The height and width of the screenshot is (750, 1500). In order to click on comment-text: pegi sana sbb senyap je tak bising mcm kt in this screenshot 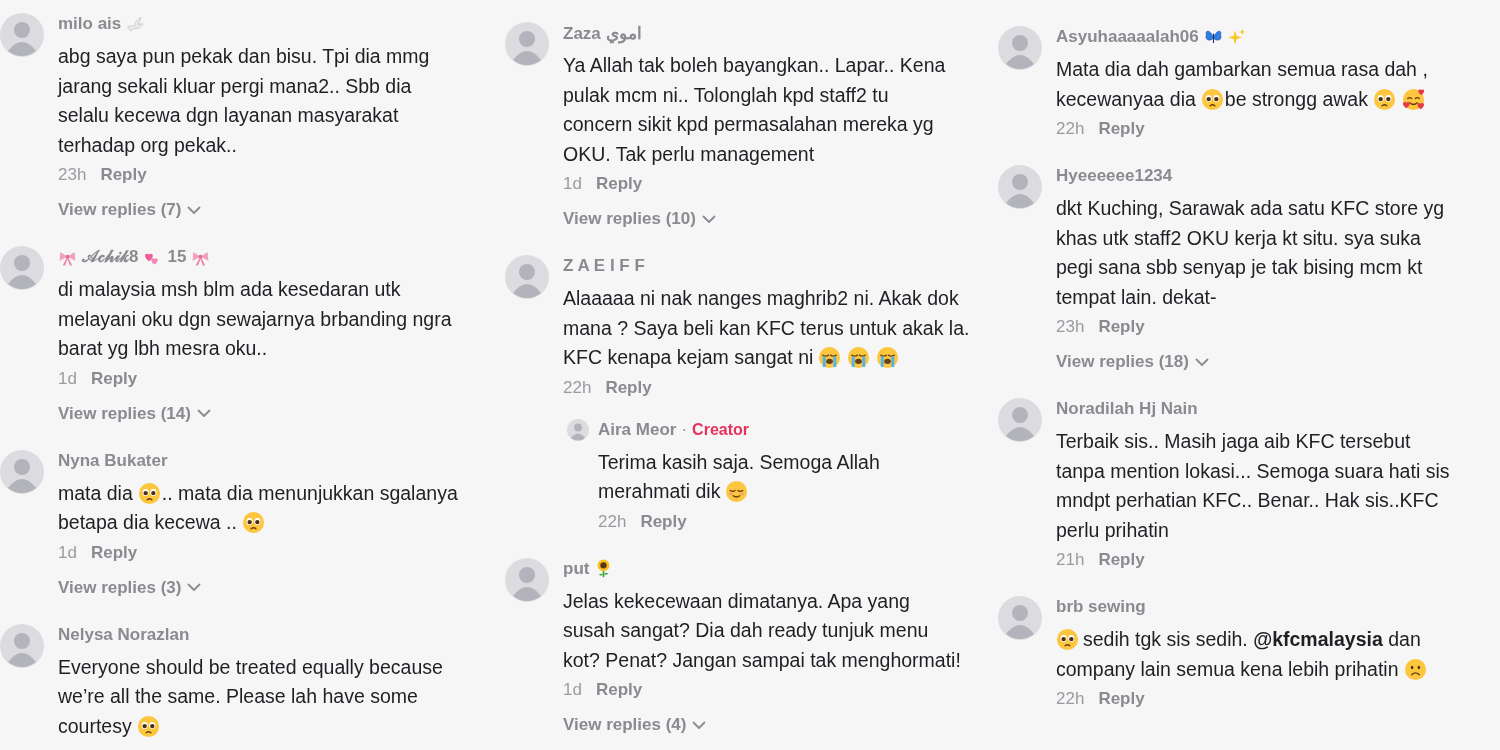, I will do `click(1239, 267)`.